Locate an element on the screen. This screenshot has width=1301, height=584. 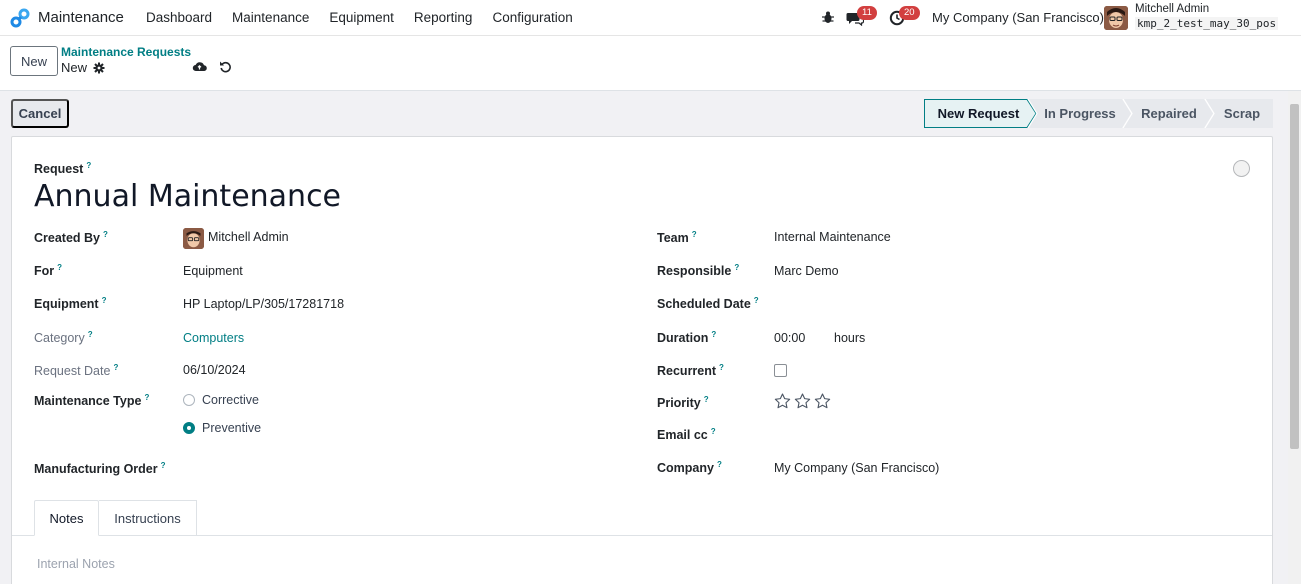
menu-maintenance: Maintenance is located at coordinates (270, 17).